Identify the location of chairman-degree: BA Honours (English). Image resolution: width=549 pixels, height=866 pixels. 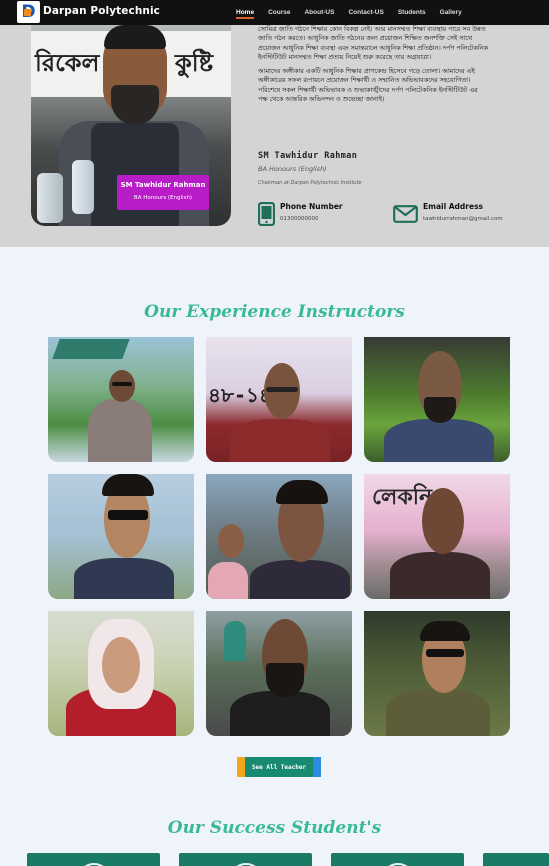
(292, 169).